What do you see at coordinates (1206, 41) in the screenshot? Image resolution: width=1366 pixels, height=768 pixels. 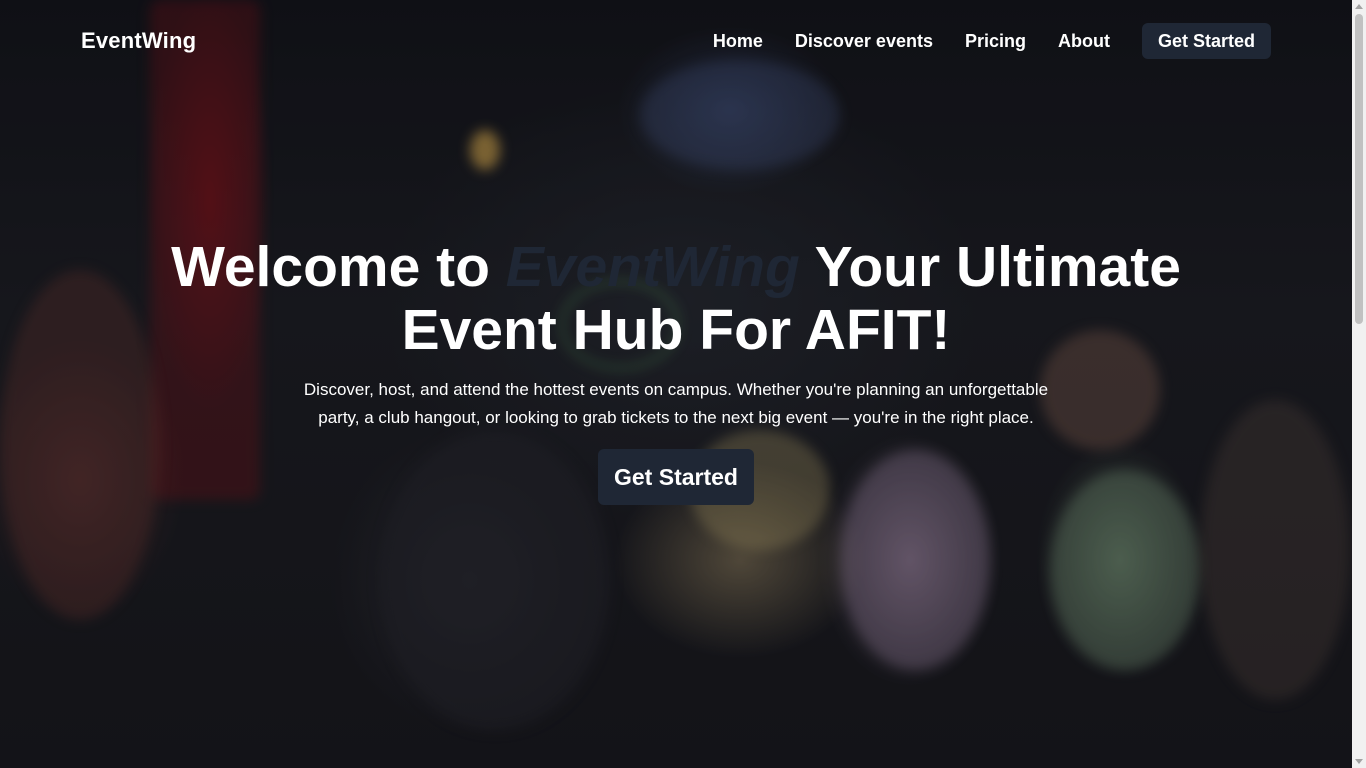 I see `nav-get-started-button: Get Started` at bounding box center [1206, 41].